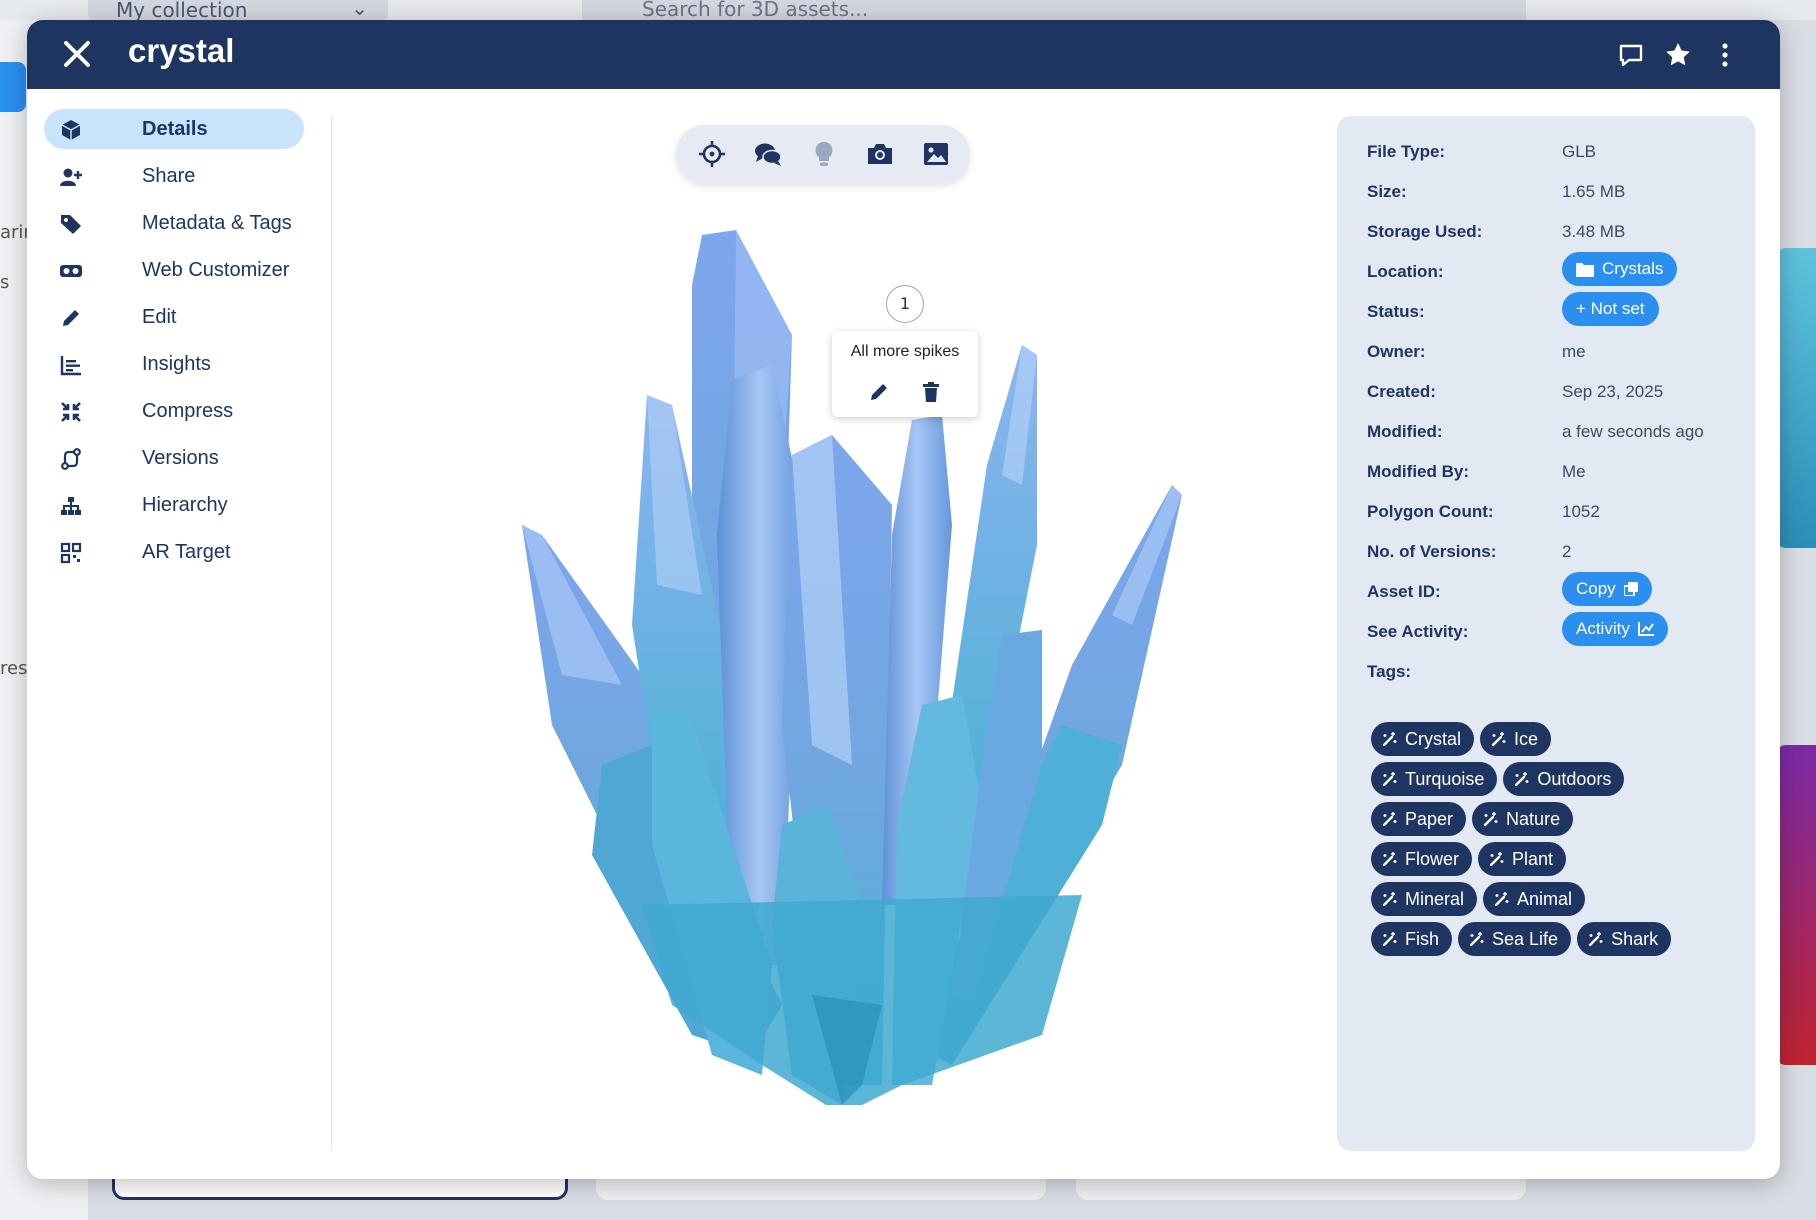  I want to click on tag-label: Paper, so click(1429, 818).